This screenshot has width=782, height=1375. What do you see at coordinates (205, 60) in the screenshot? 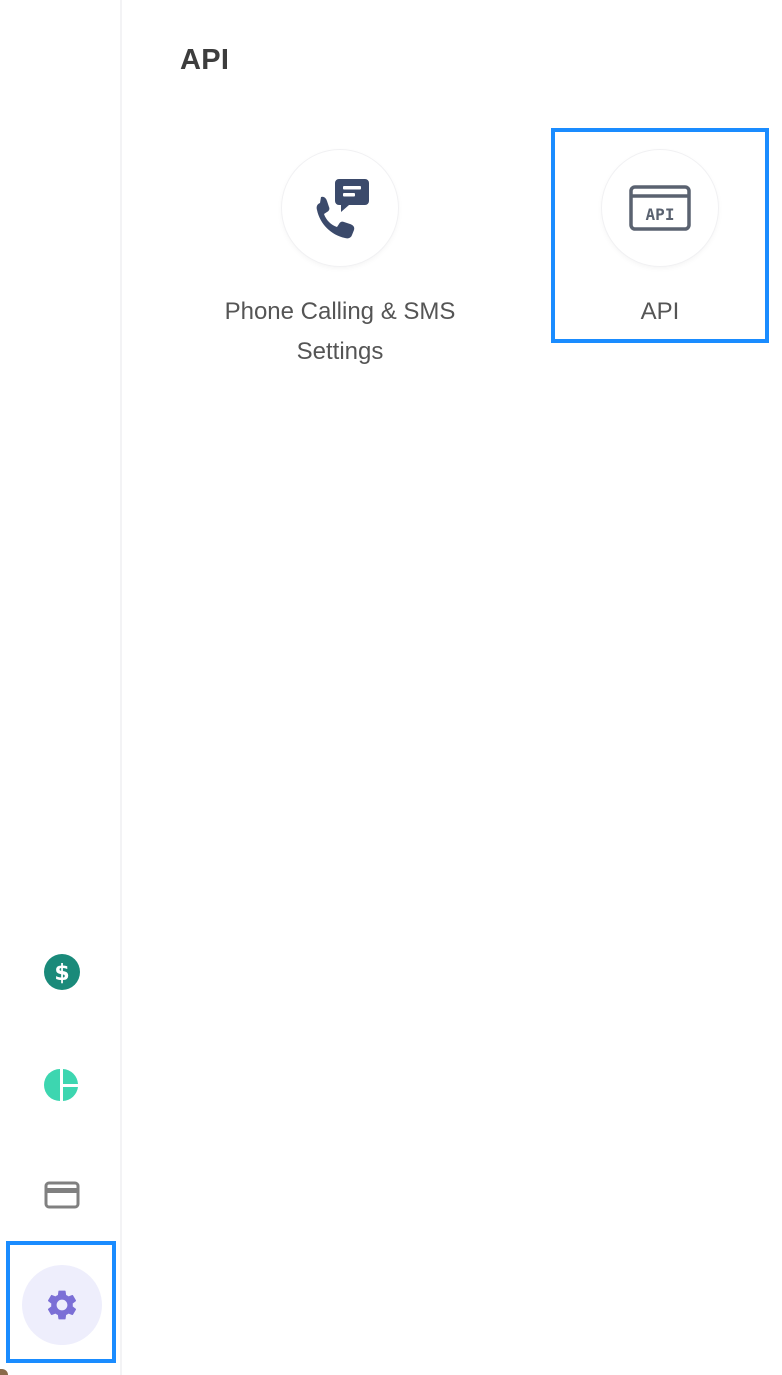
I see `page-title: API` at bounding box center [205, 60].